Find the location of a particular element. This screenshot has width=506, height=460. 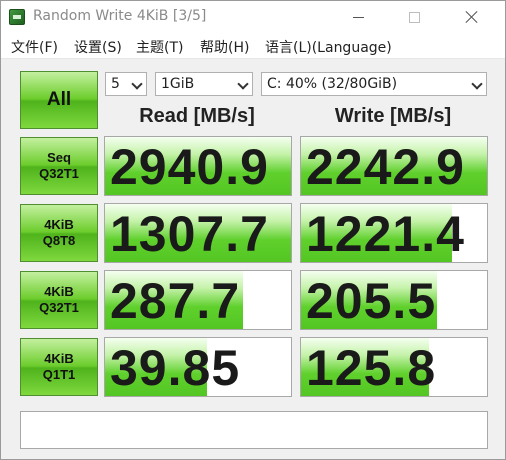

write-value: 205.5 is located at coordinates (371, 301).